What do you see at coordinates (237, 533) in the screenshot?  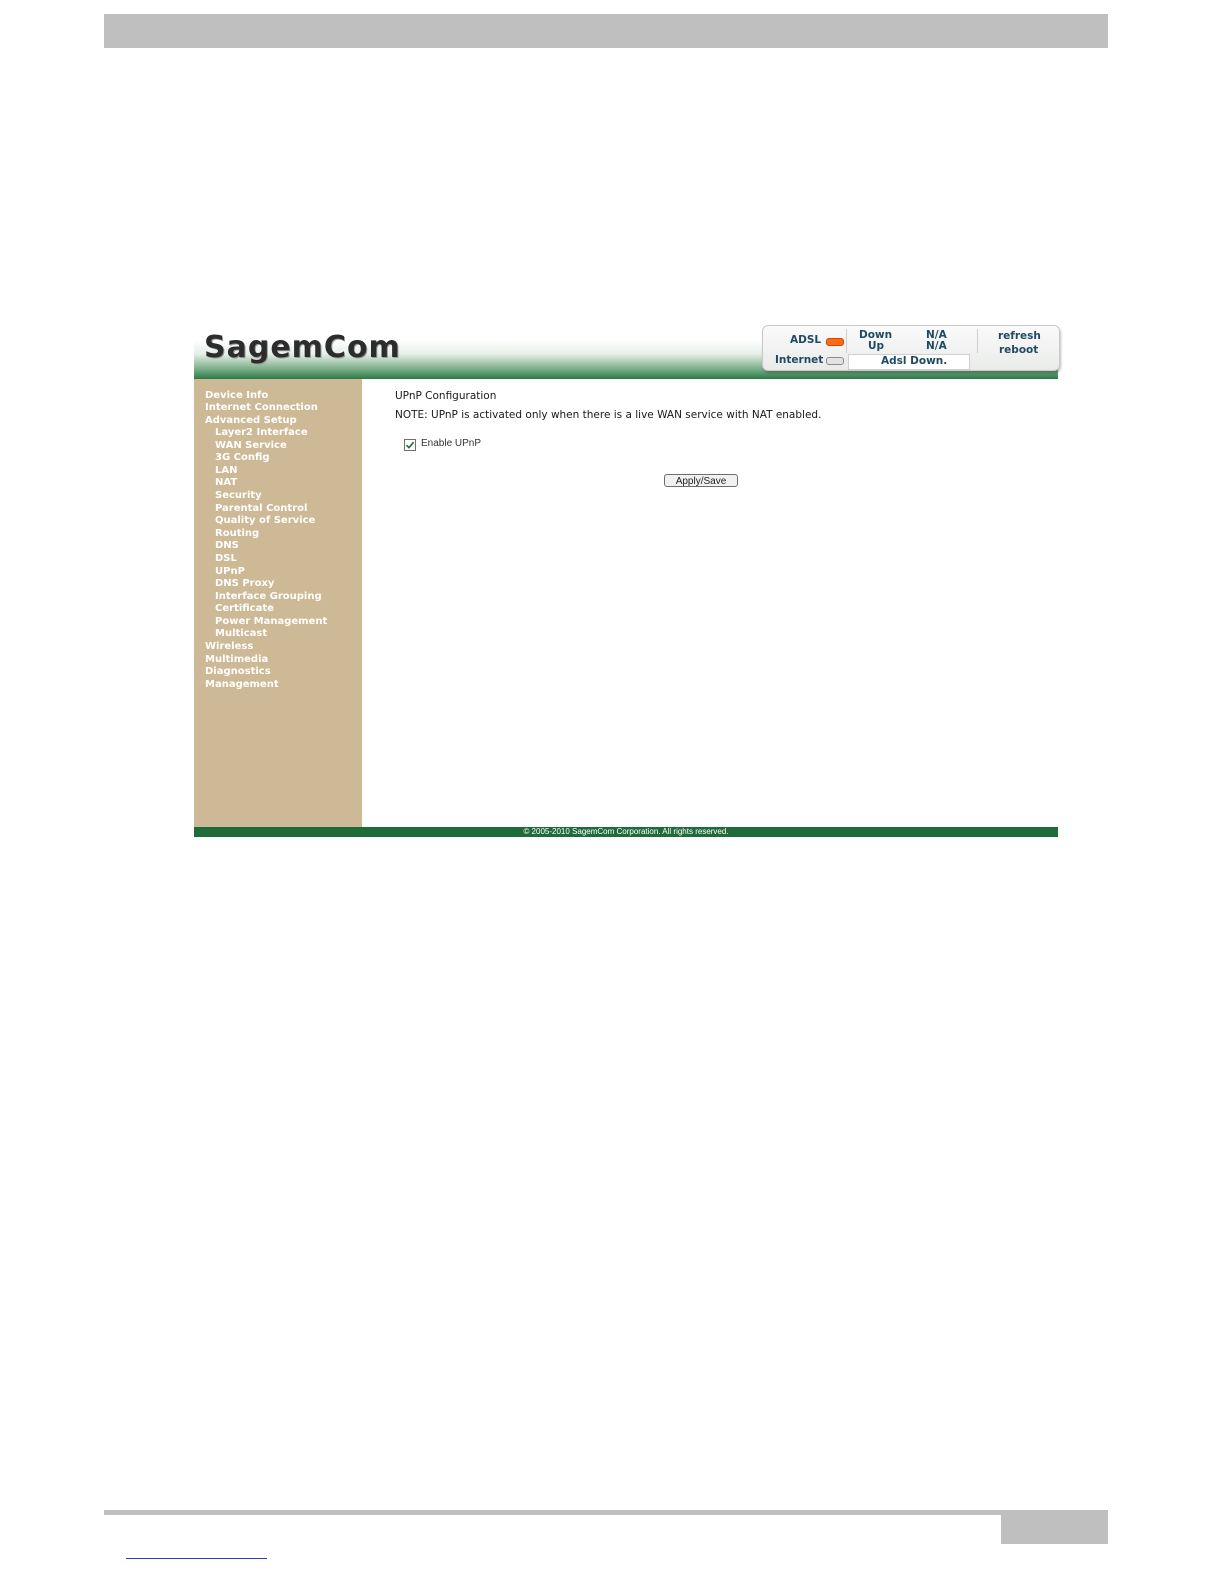 I see `sidebar-item-routing: Routing` at bounding box center [237, 533].